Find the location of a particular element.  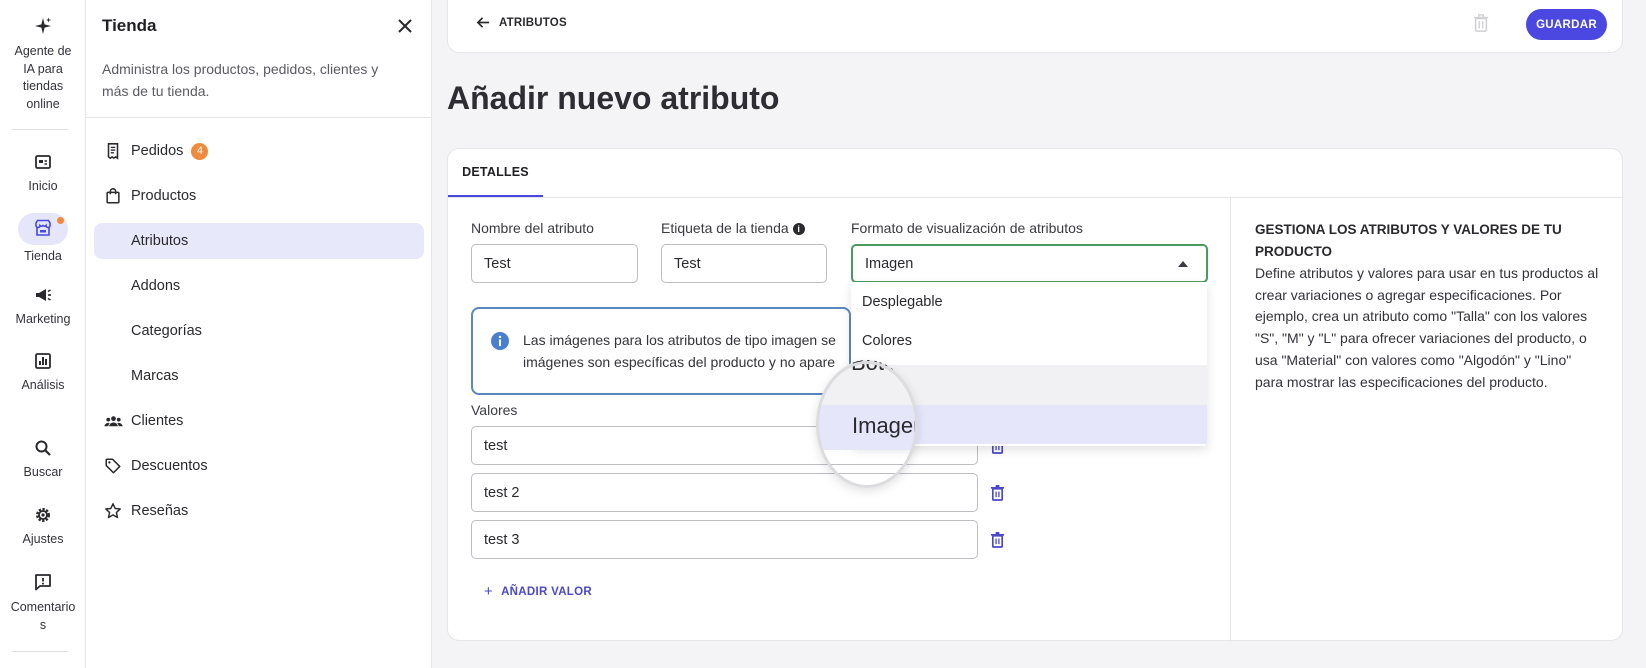

sparkle-icon is located at coordinates (43, 26).